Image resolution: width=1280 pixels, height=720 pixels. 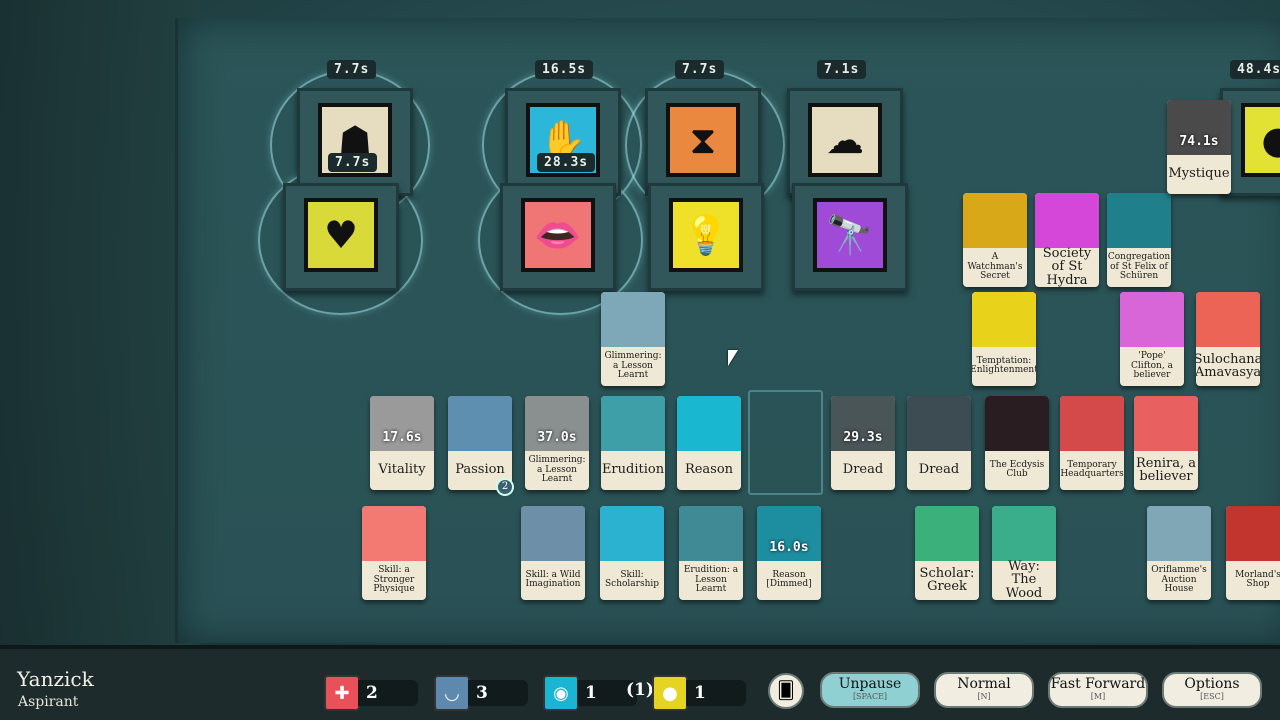 I want to click on card: Oriflamme's Auction House, so click(x=1179, y=553).